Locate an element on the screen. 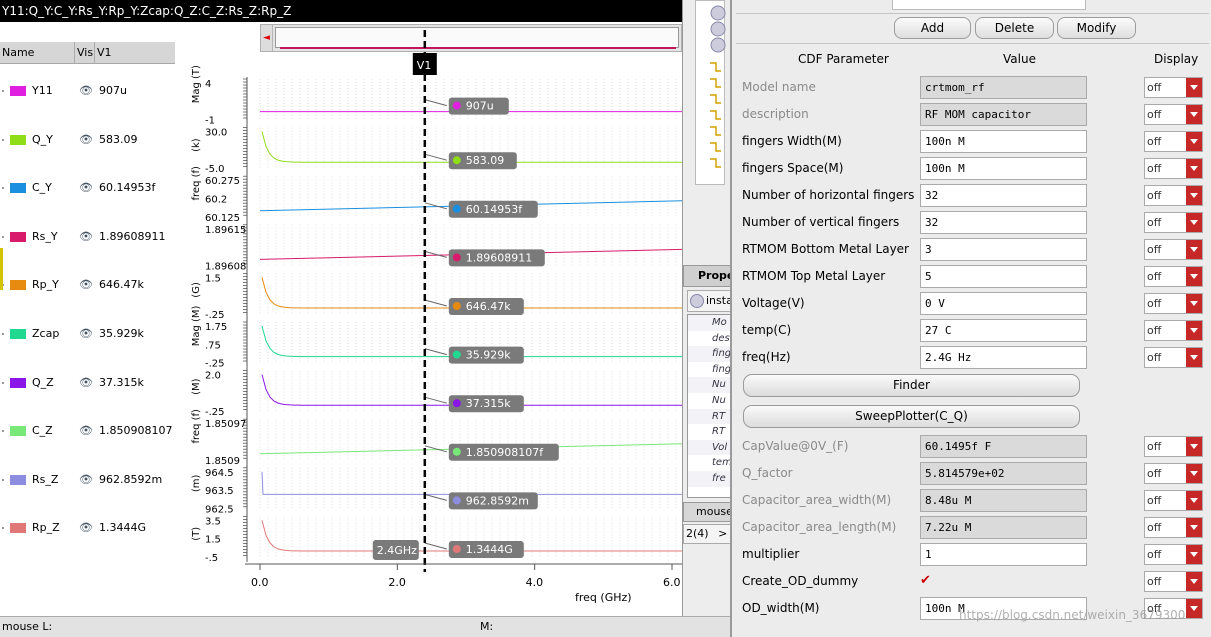 This screenshot has width=1211, height=637. param-value-field: 1 is located at coordinates (1003, 554).